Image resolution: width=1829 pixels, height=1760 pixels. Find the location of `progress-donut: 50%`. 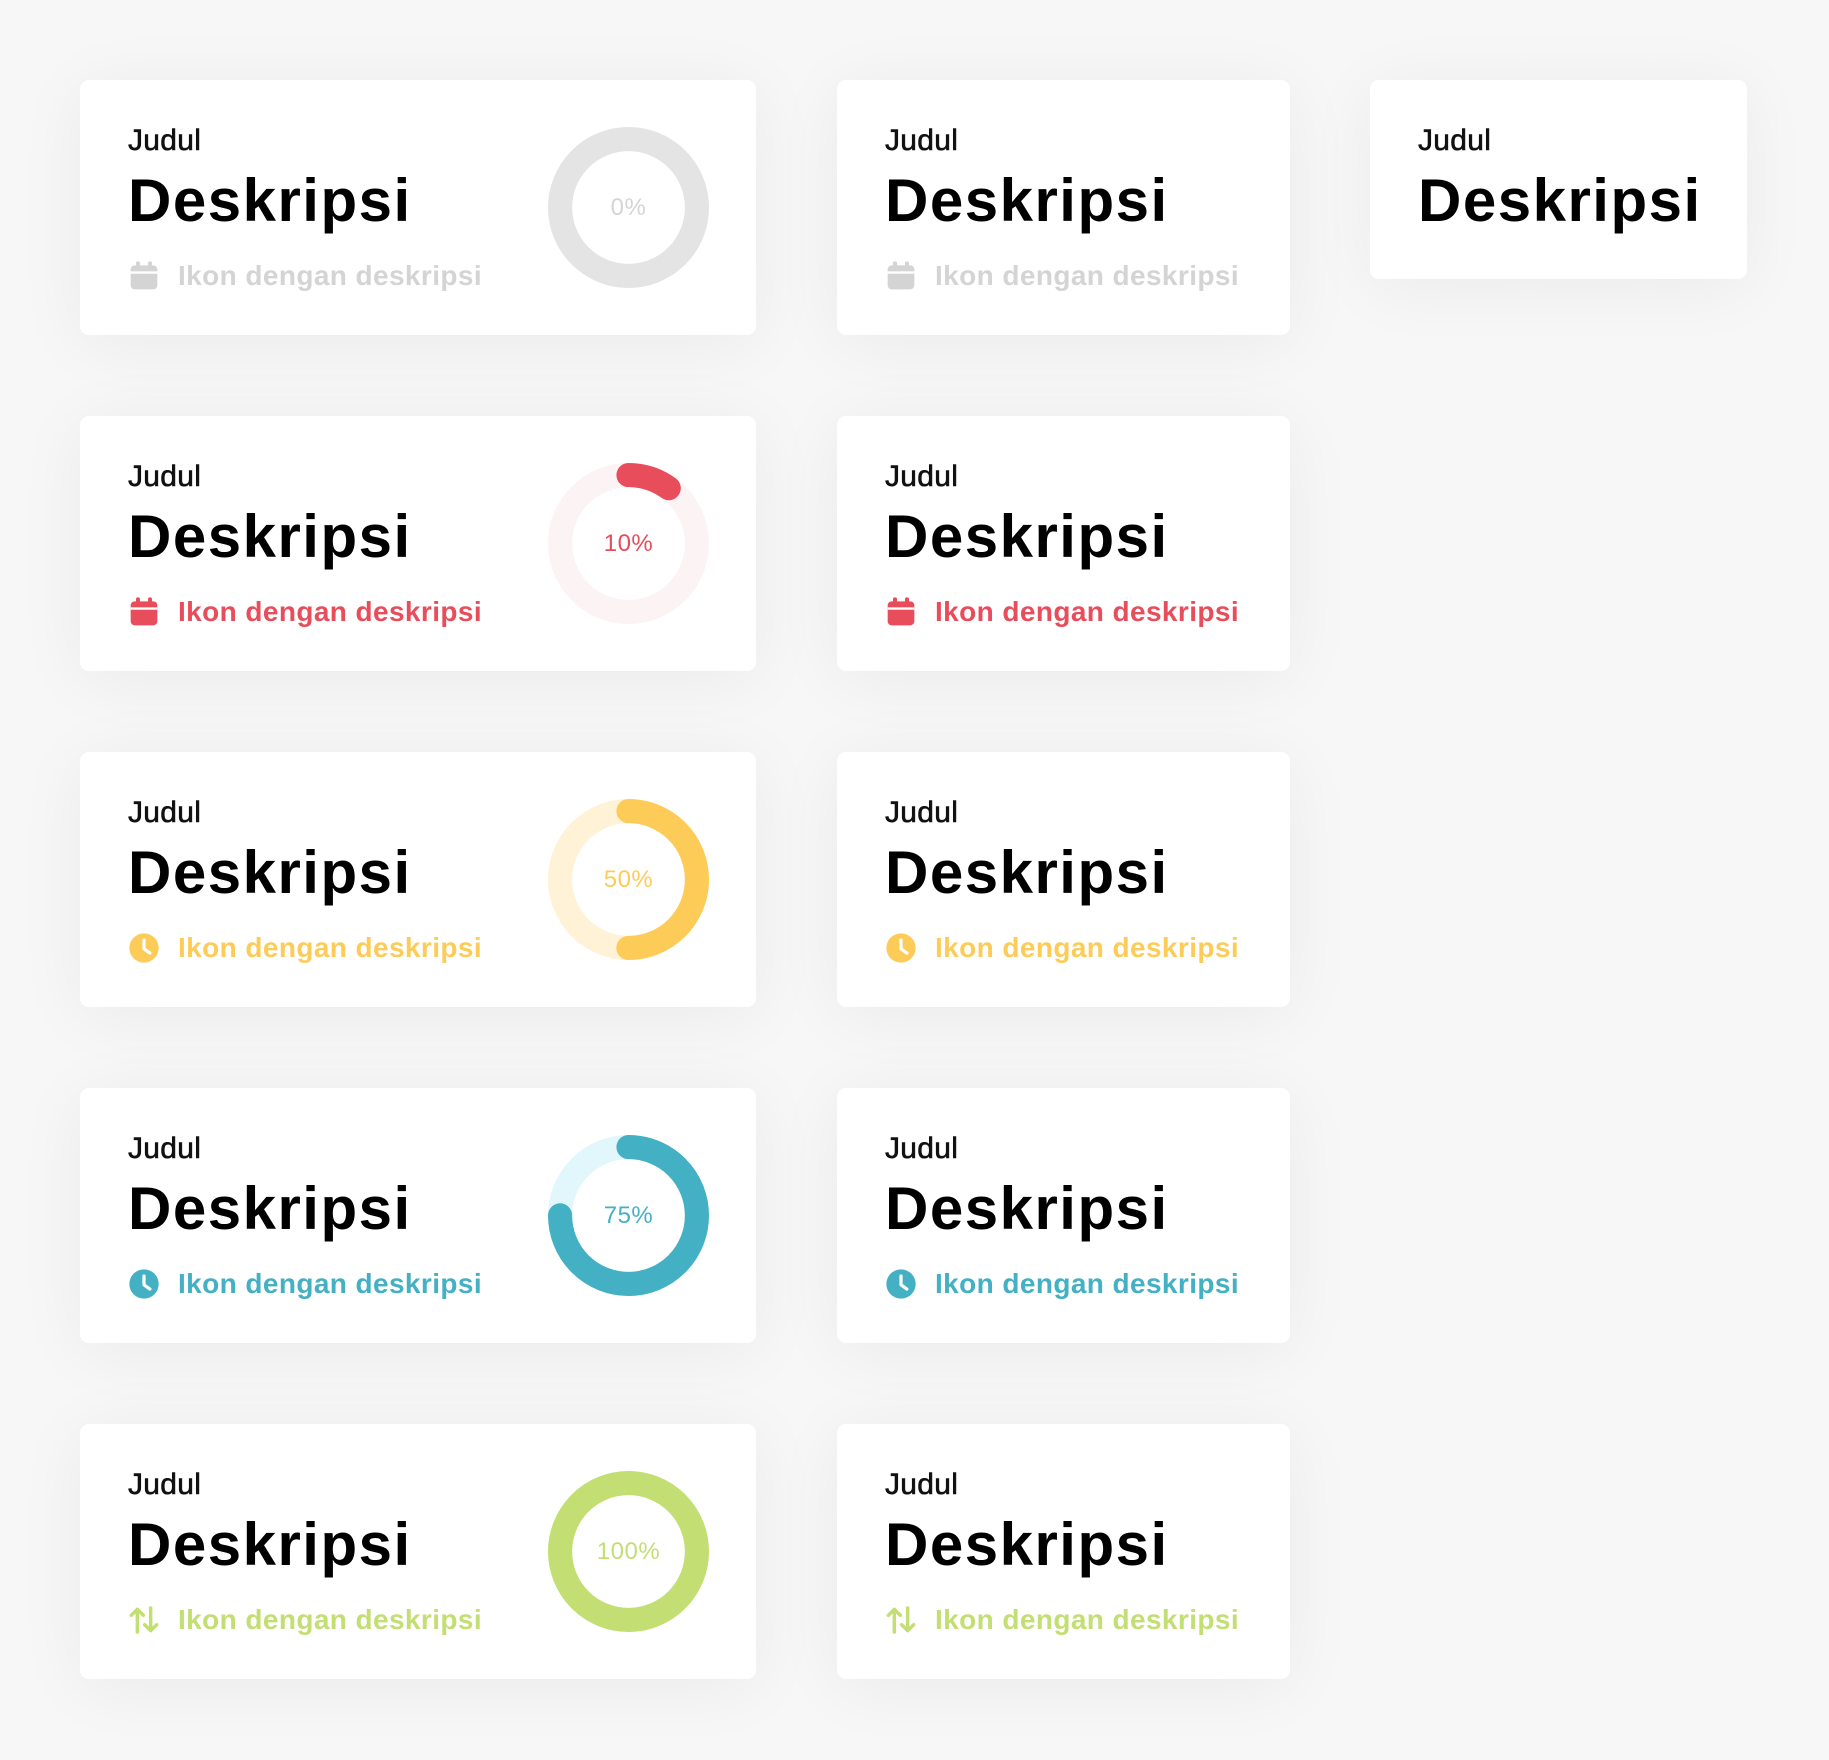

progress-donut: 50% is located at coordinates (628, 879).